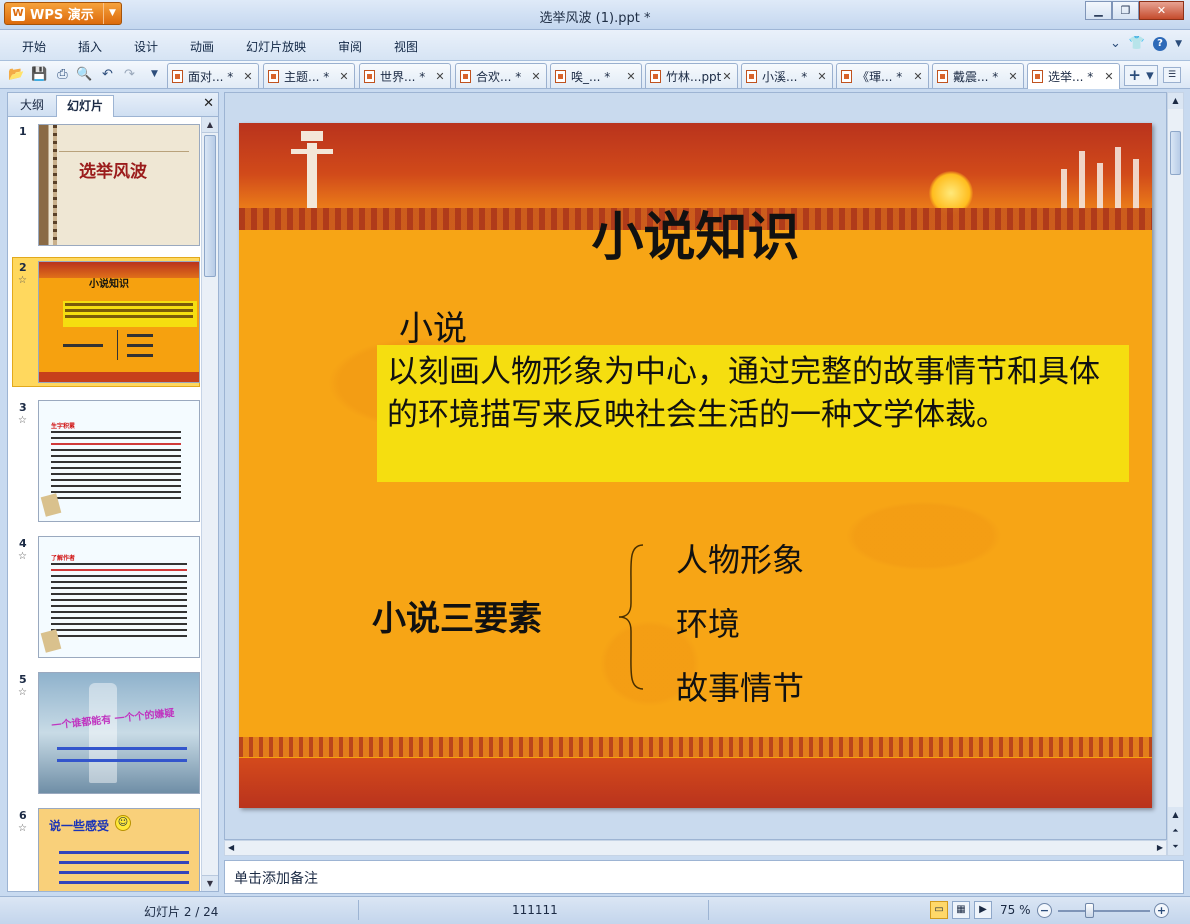 The image size is (1190, 924). I want to click on tab-outline: 大纲, so click(32, 106).